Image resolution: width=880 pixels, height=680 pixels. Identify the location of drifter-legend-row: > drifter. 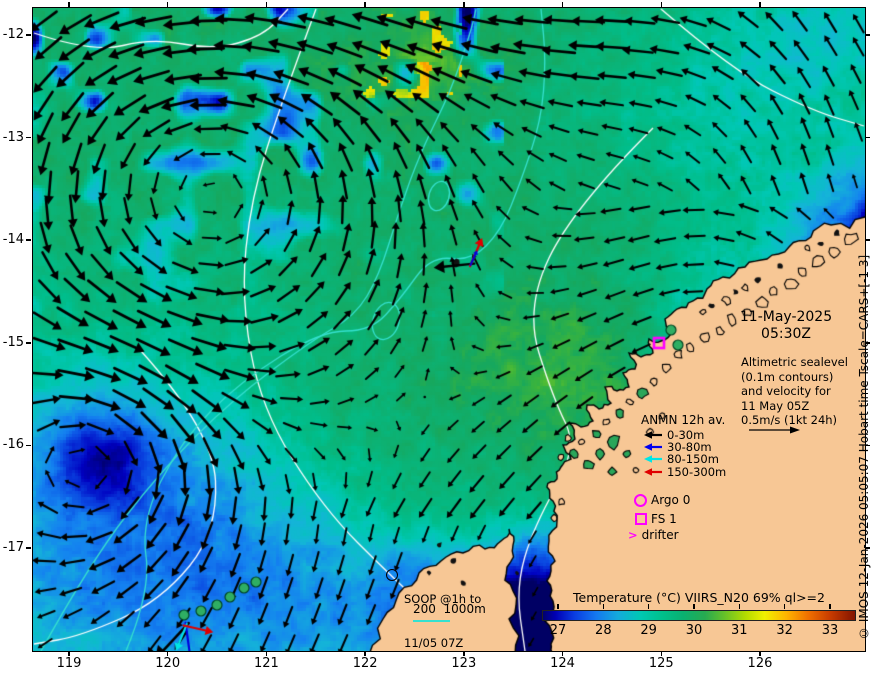
(653, 535).